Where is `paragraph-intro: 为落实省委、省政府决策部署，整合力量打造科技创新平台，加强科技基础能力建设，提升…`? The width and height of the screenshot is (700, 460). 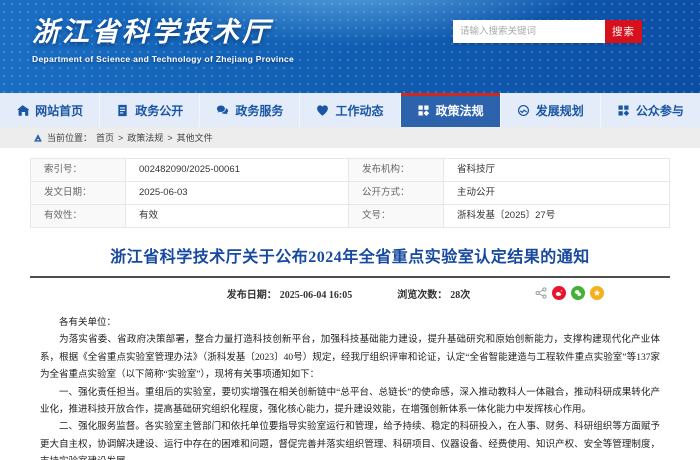
paragraph-intro: 为落实省委、省政府决策部署，整合力量打造科技创新平台，加强科技基础能力建设，提升… is located at coordinates (350, 358).